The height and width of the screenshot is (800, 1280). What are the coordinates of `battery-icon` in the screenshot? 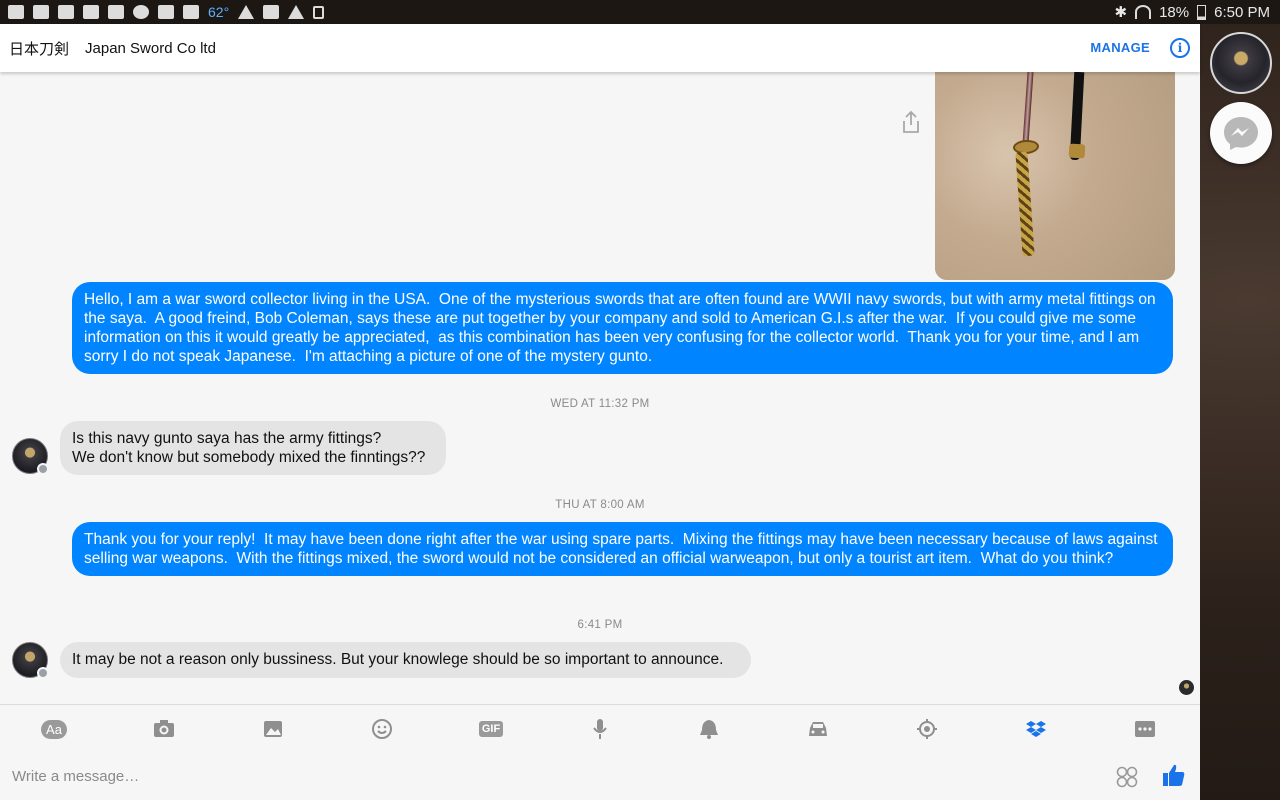 It's located at (1202, 12).